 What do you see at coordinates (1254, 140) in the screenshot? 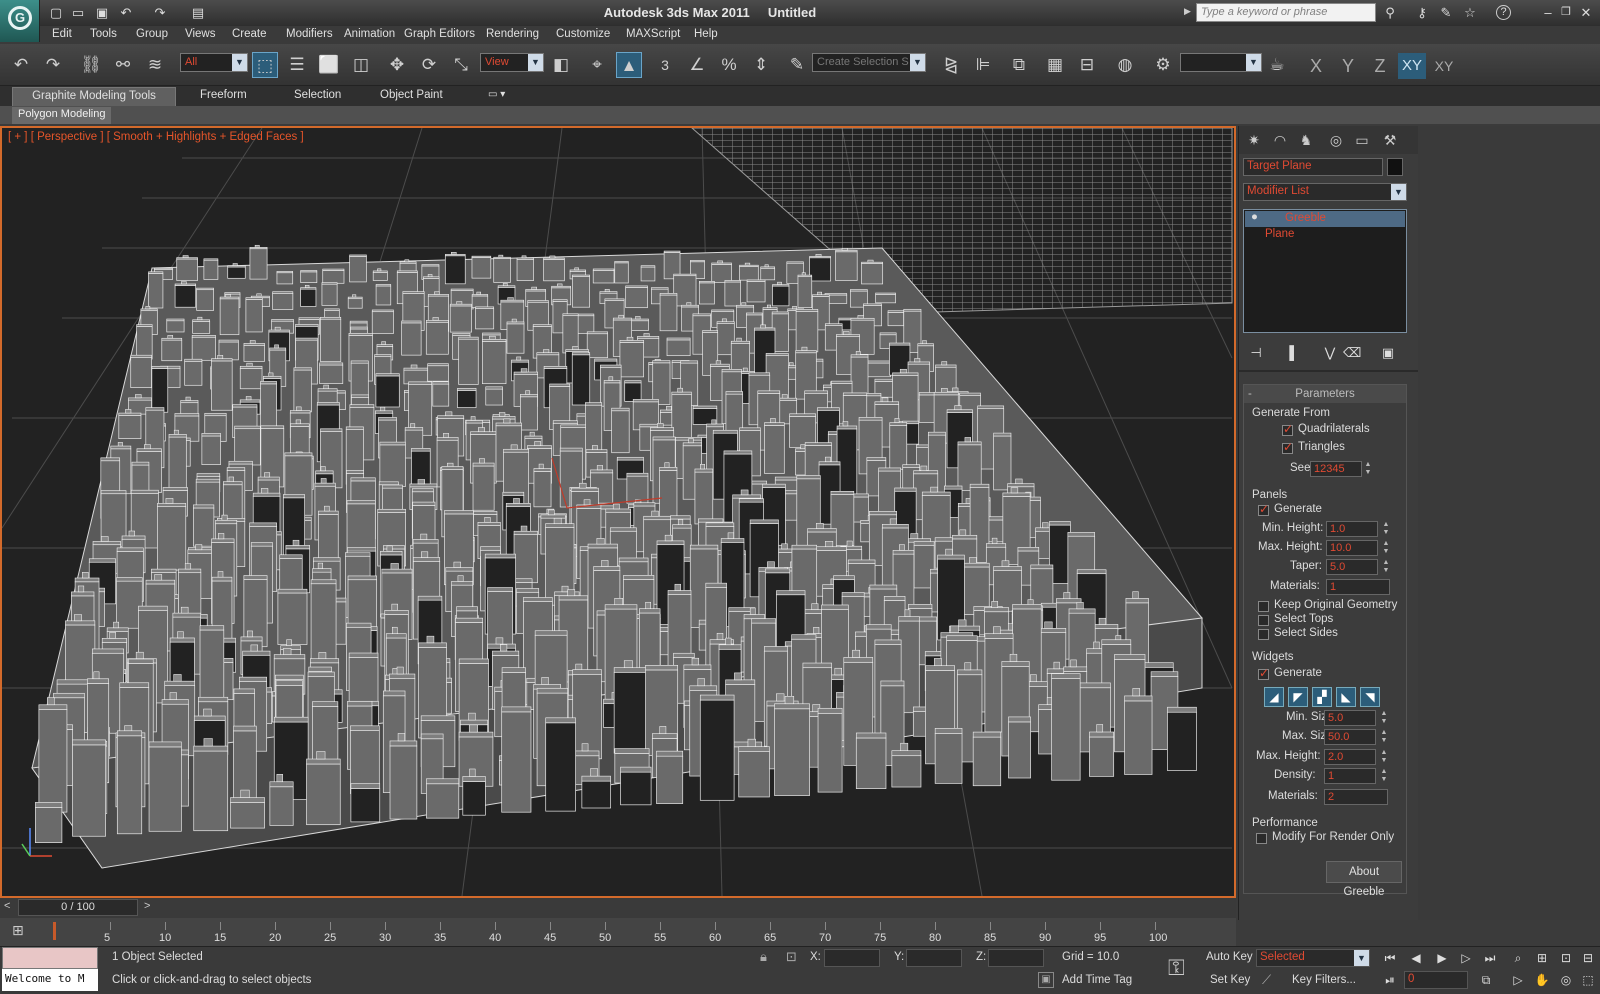
I see `create-tab-icon: ✷` at bounding box center [1254, 140].